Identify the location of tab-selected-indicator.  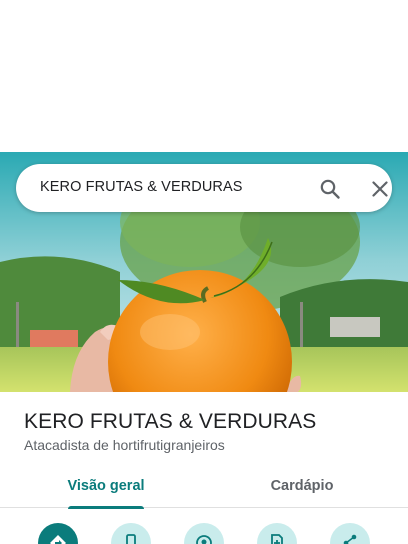
(106, 507).